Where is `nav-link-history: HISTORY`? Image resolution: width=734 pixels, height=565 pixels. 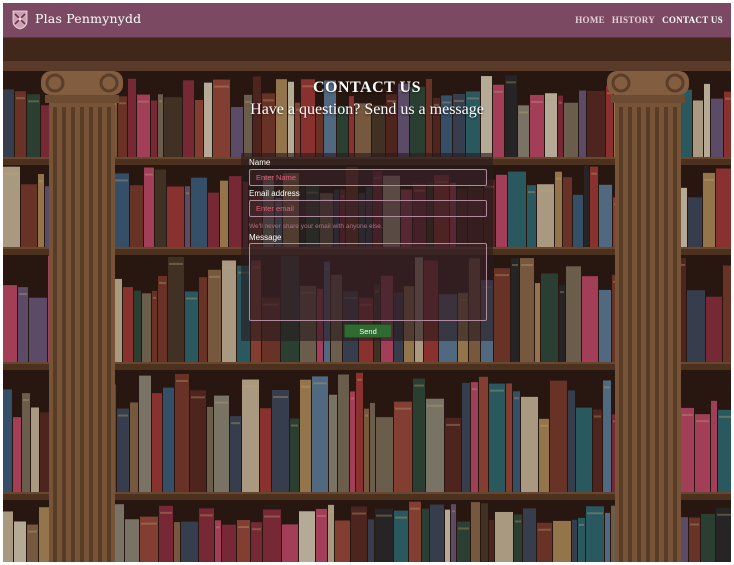
nav-link-history: HISTORY is located at coordinates (633, 20).